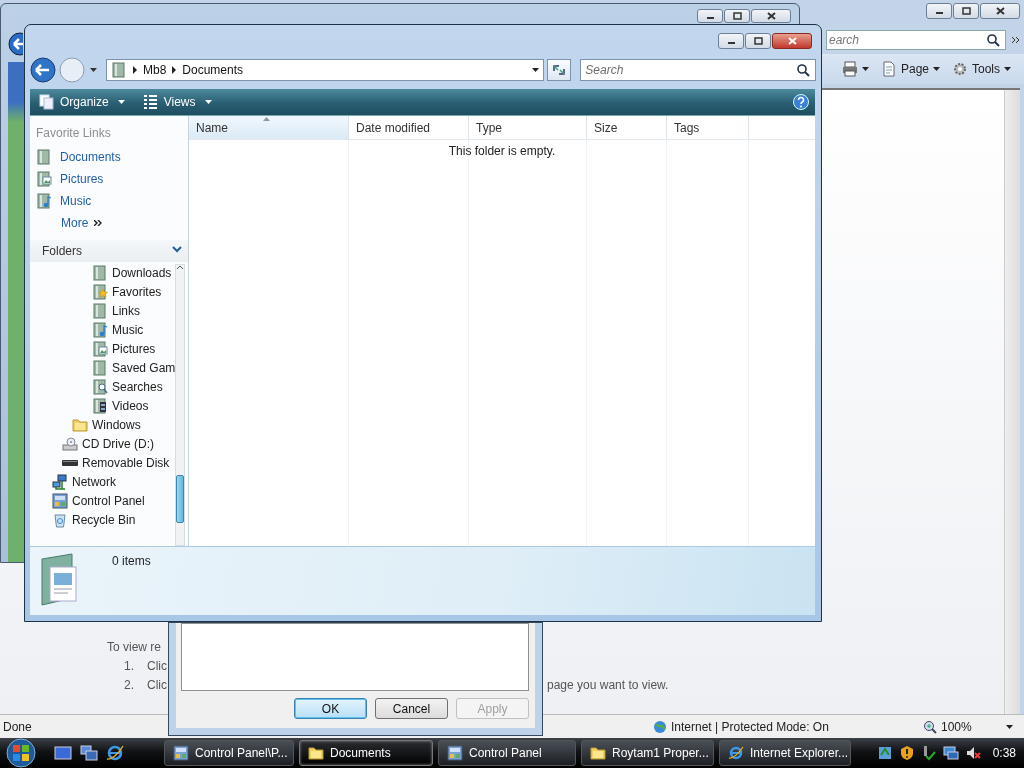 Image resolution: width=1024 pixels, height=768 pixels. What do you see at coordinates (608, 685) in the screenshot?
I see `list-text: page you want to view.` at bounding box center [608, 685].